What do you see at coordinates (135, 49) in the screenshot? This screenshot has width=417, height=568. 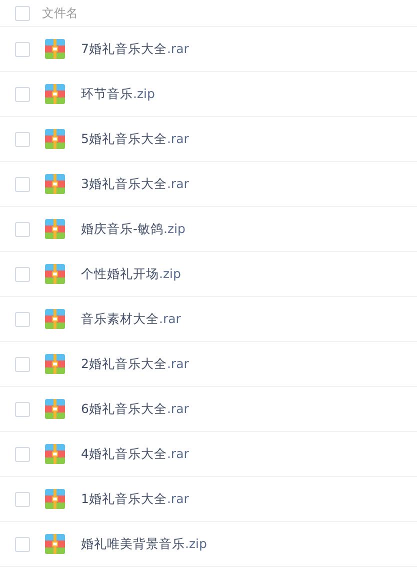 I see `file-name: 7婚礼音乐大全.rar` at bounding box center [135, 49].